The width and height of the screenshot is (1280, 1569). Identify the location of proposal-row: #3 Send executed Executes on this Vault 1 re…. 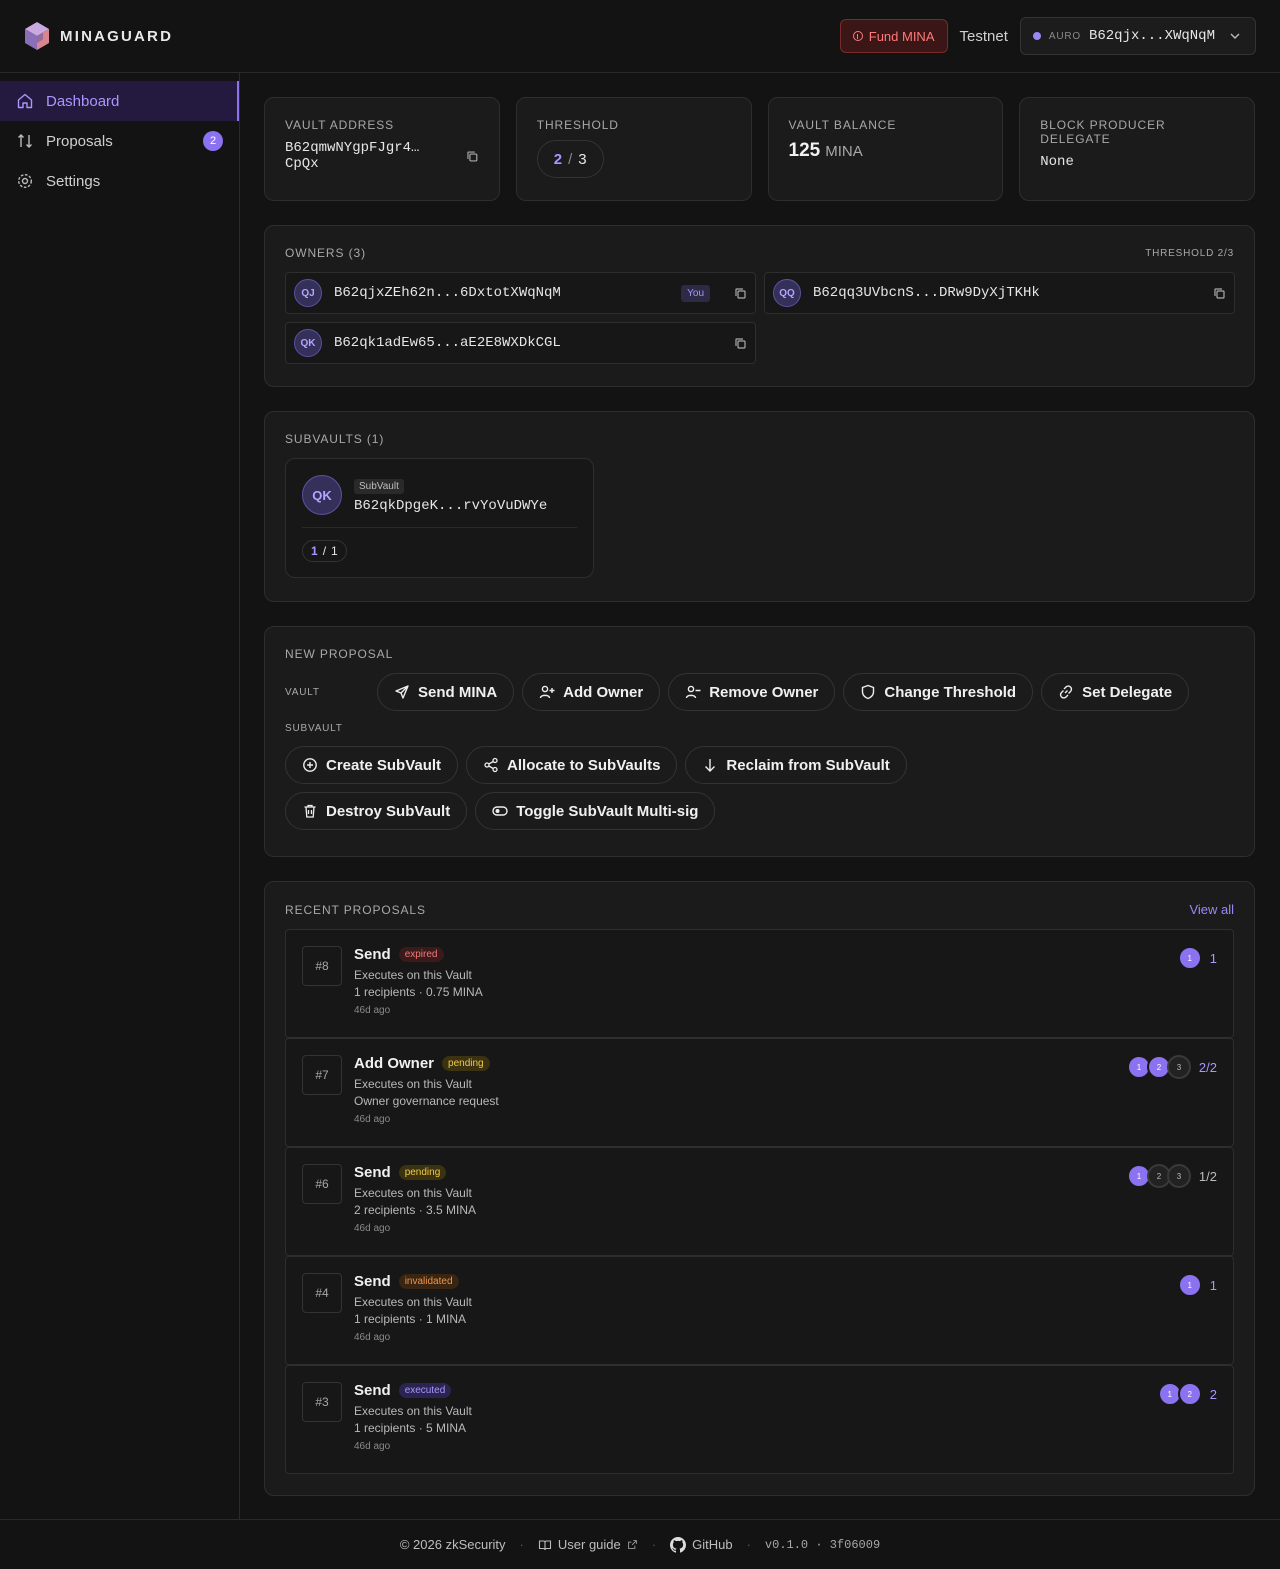
(759, 1419).